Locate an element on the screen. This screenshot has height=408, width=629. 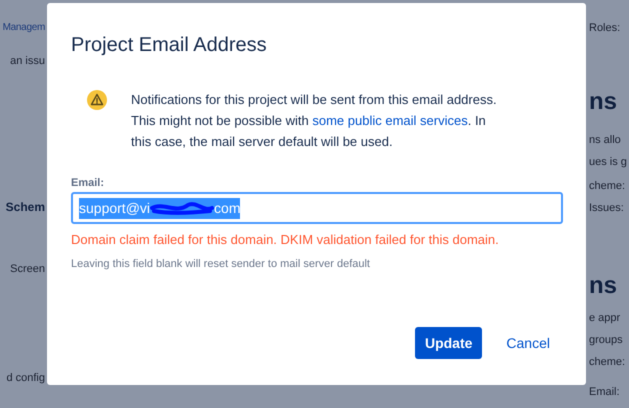
public-email-services-link: some public email services is located at coordinates (390, 120).